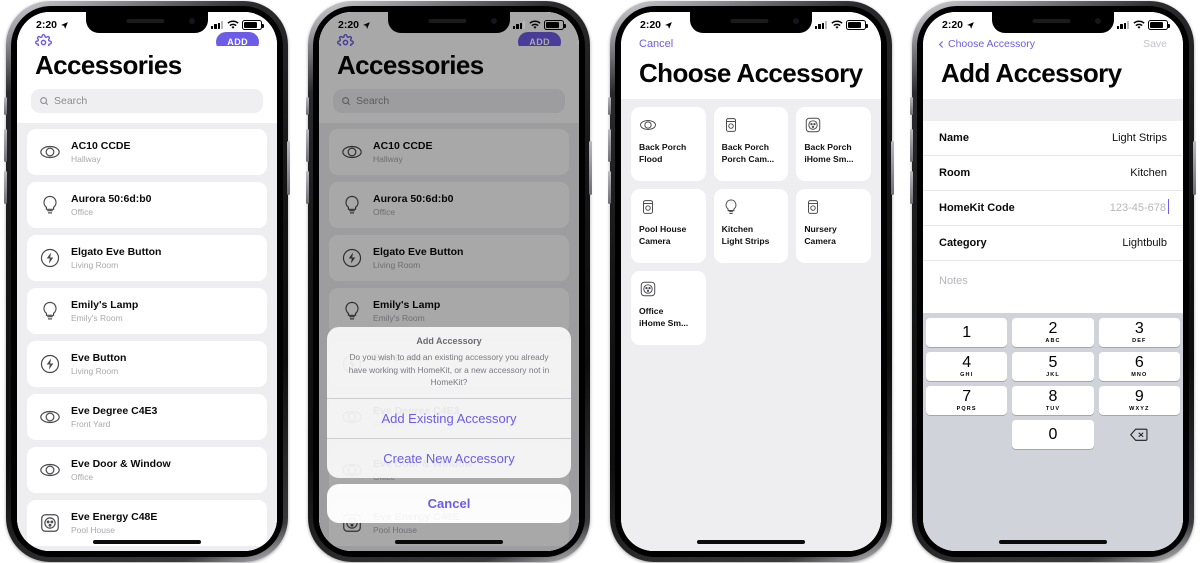 The image size is (1200, 563). I want to click on key-letters: DEF, so click(1139, 341).